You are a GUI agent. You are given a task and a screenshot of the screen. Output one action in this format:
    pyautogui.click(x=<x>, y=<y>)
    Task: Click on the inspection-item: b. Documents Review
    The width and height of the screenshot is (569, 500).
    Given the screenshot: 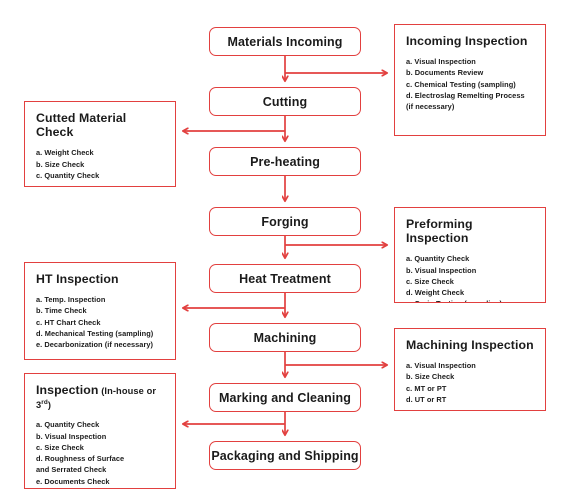 What is the action you would take?
    pyautogui.click(x=445, y=73)
    